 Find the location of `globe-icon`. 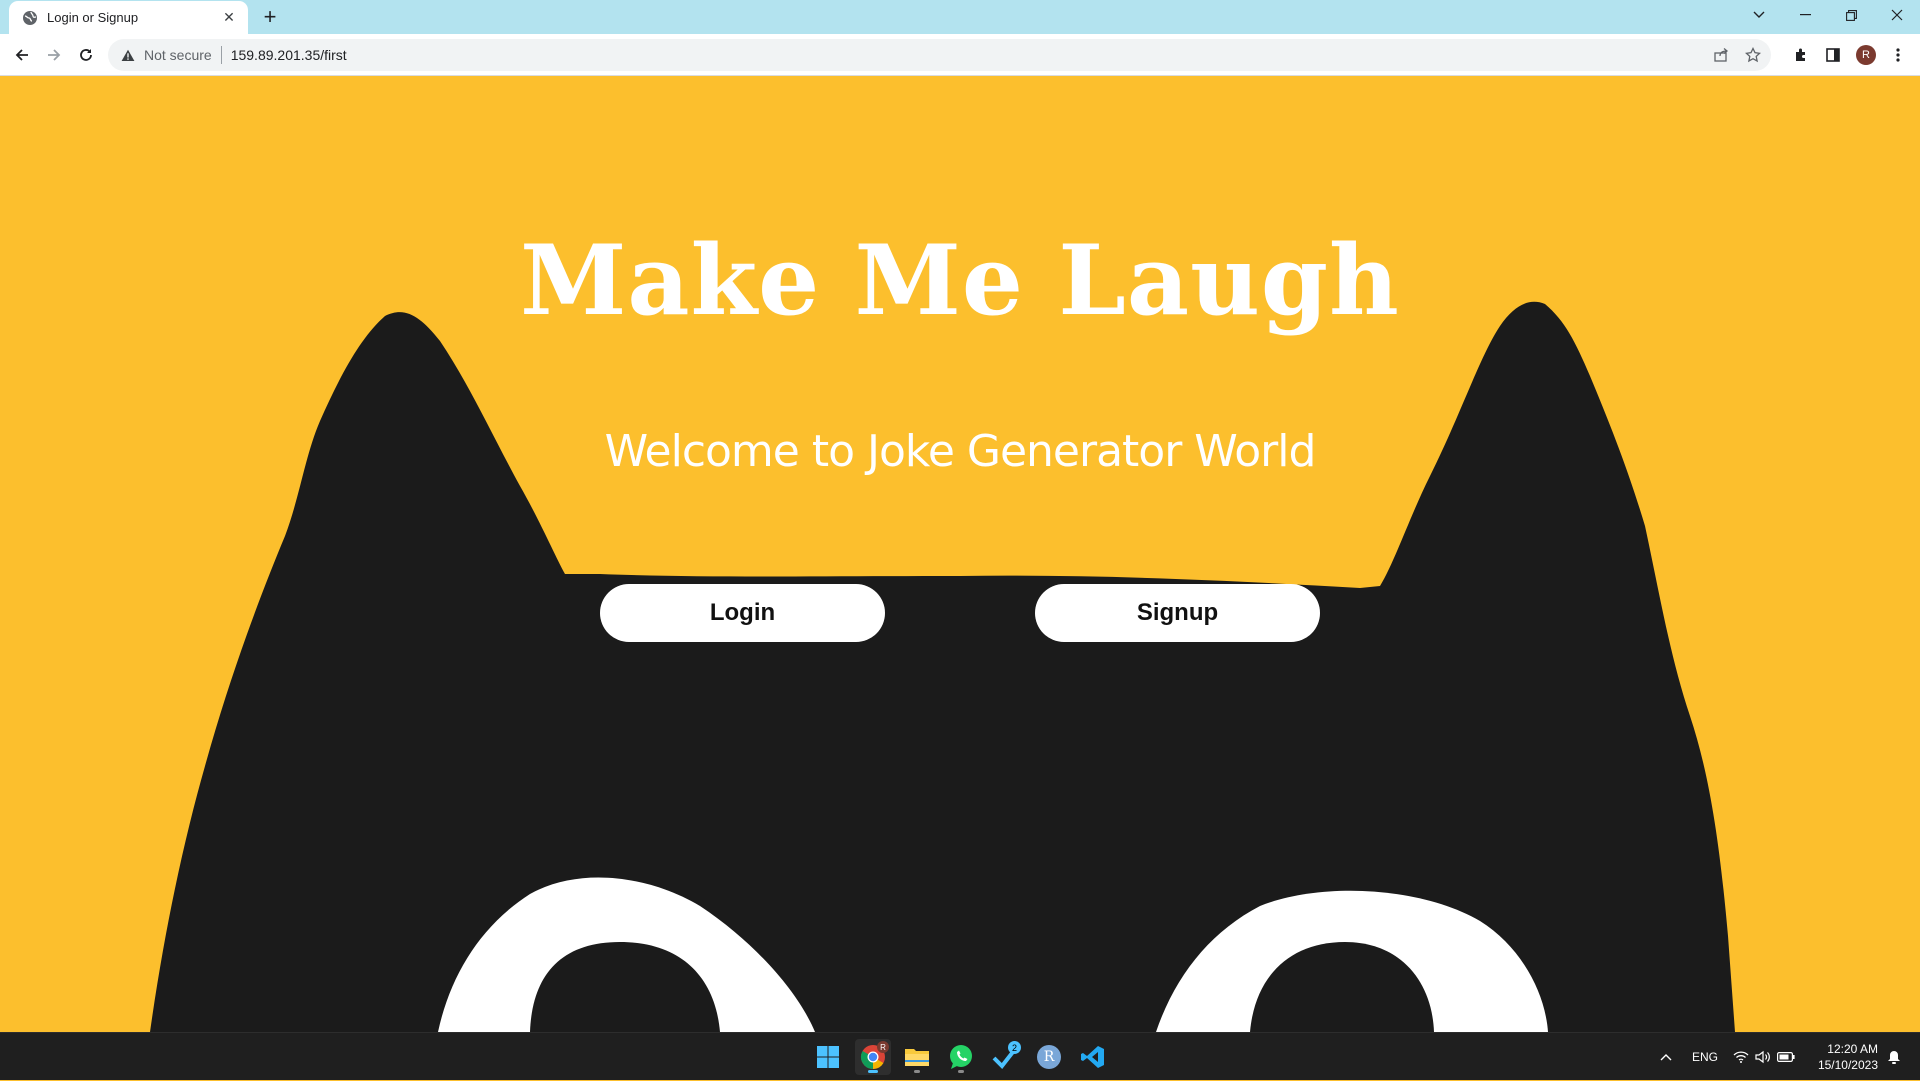

globe-icon is located at coordinates (30, 18).